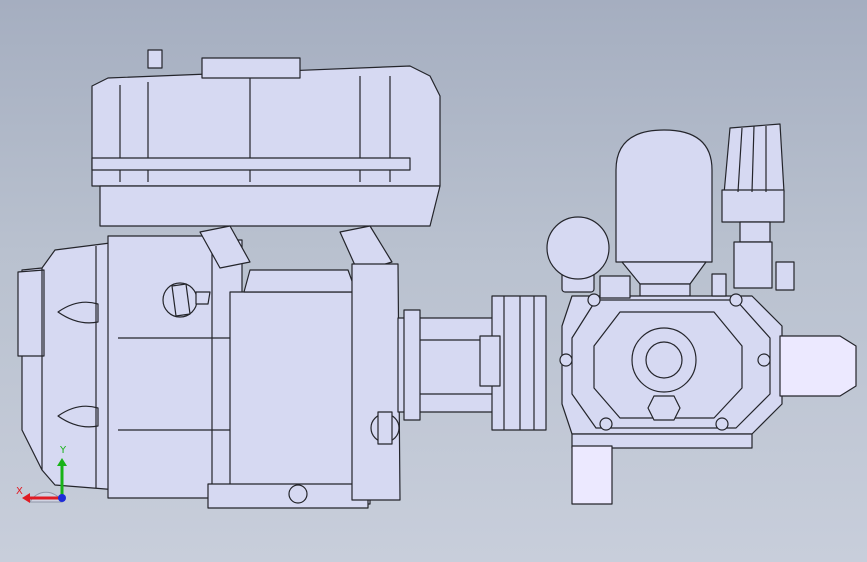 The image size is (867, 562). I want to click on fuel-tank, so click(266, 118).